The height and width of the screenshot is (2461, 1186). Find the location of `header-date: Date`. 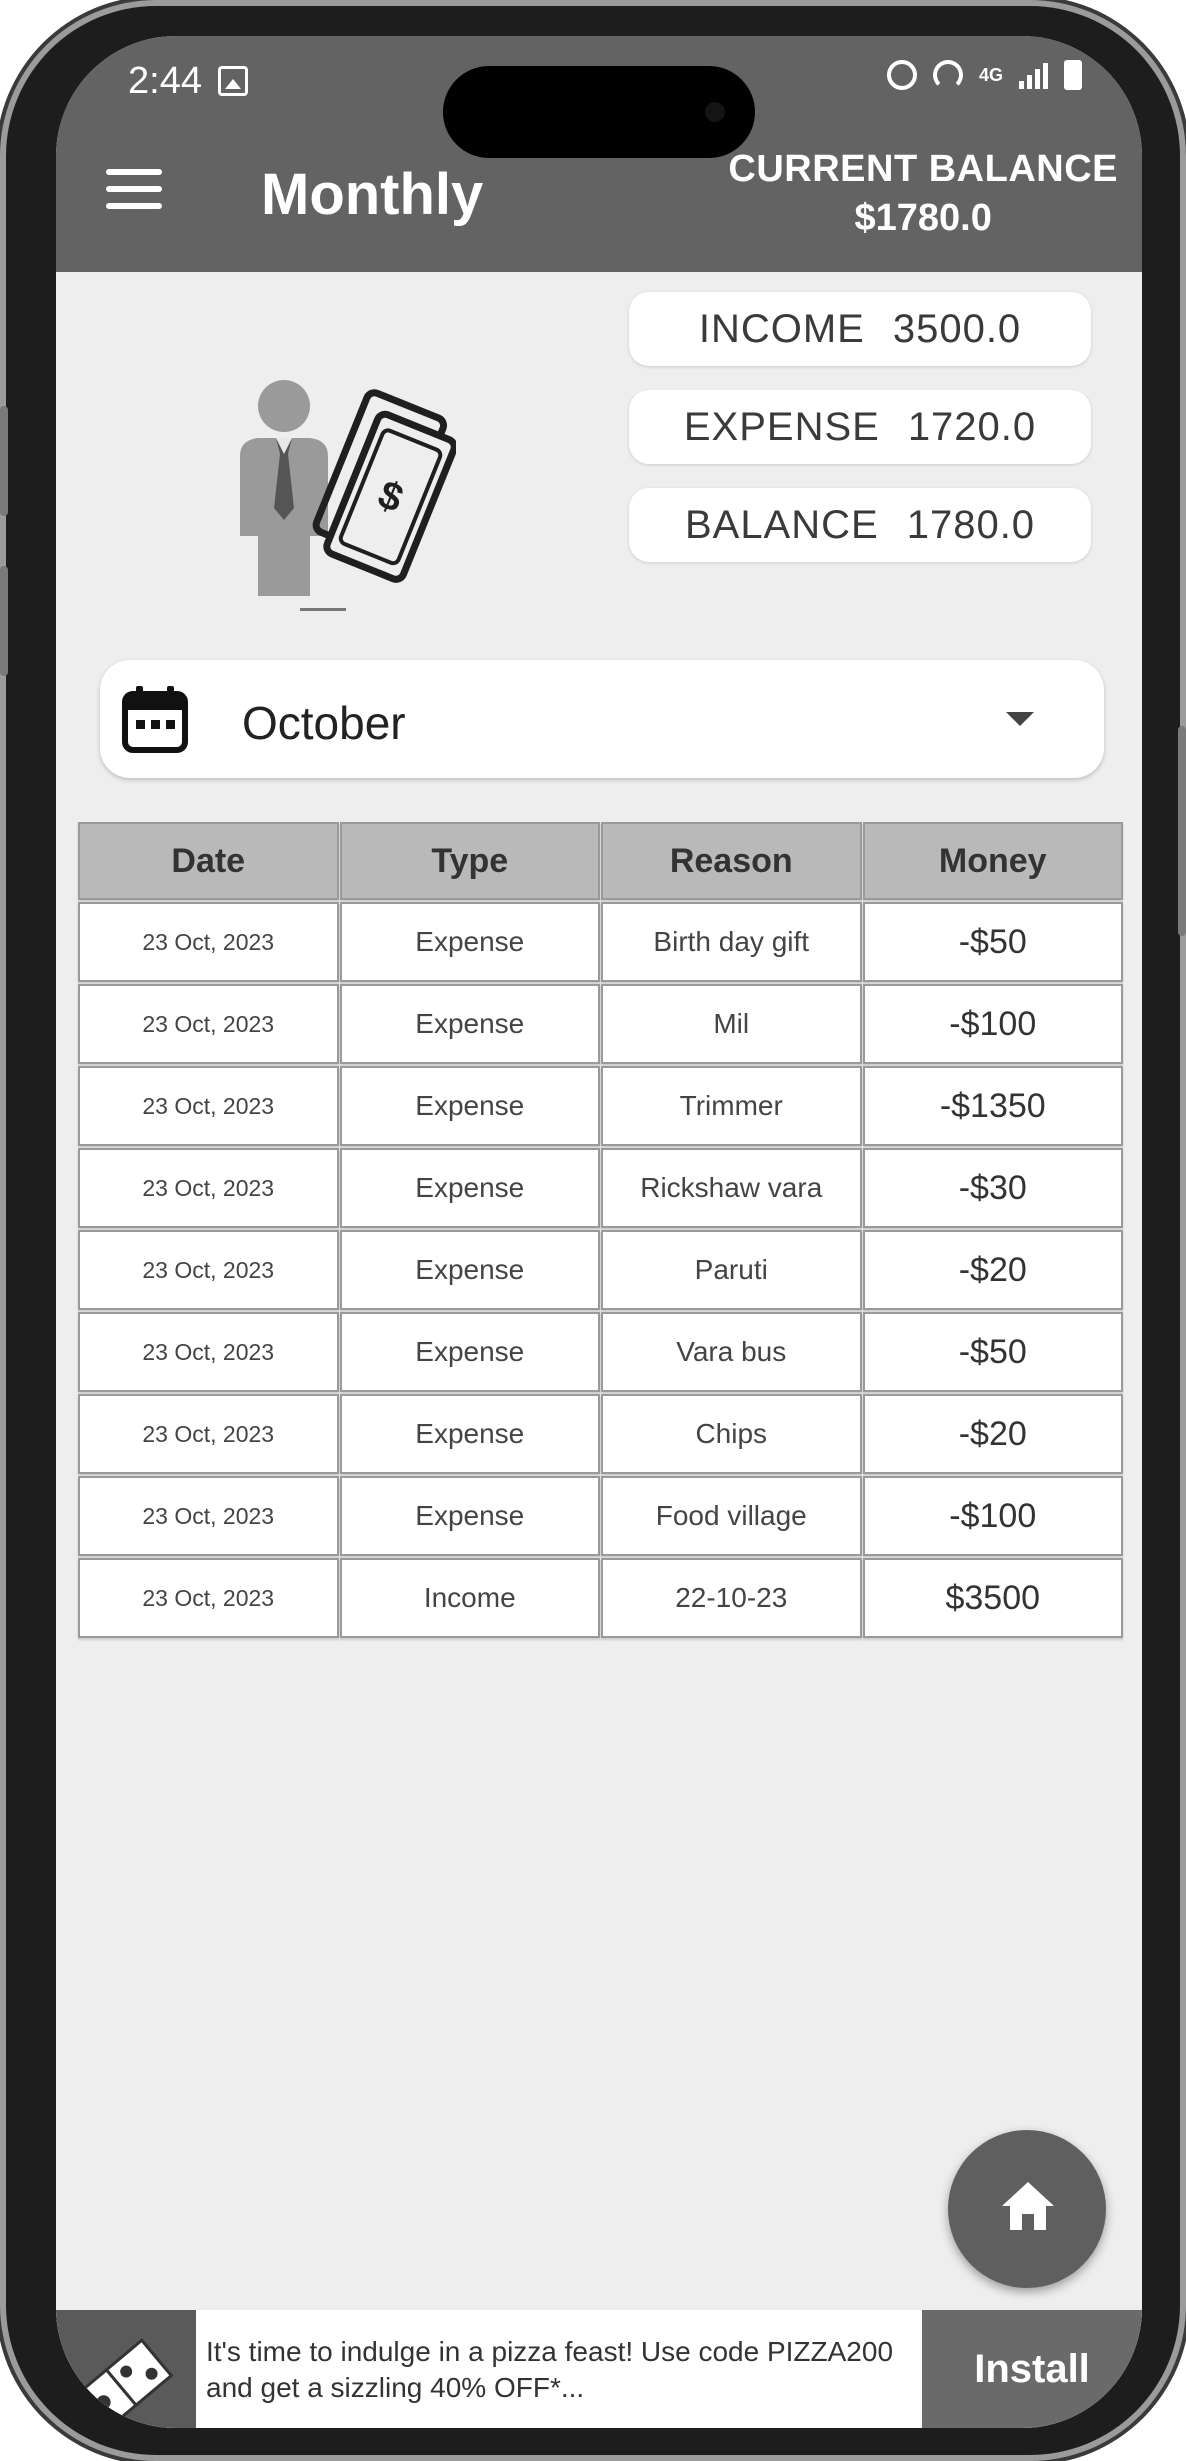

header-date: Date is located at coordinates (208, 861).